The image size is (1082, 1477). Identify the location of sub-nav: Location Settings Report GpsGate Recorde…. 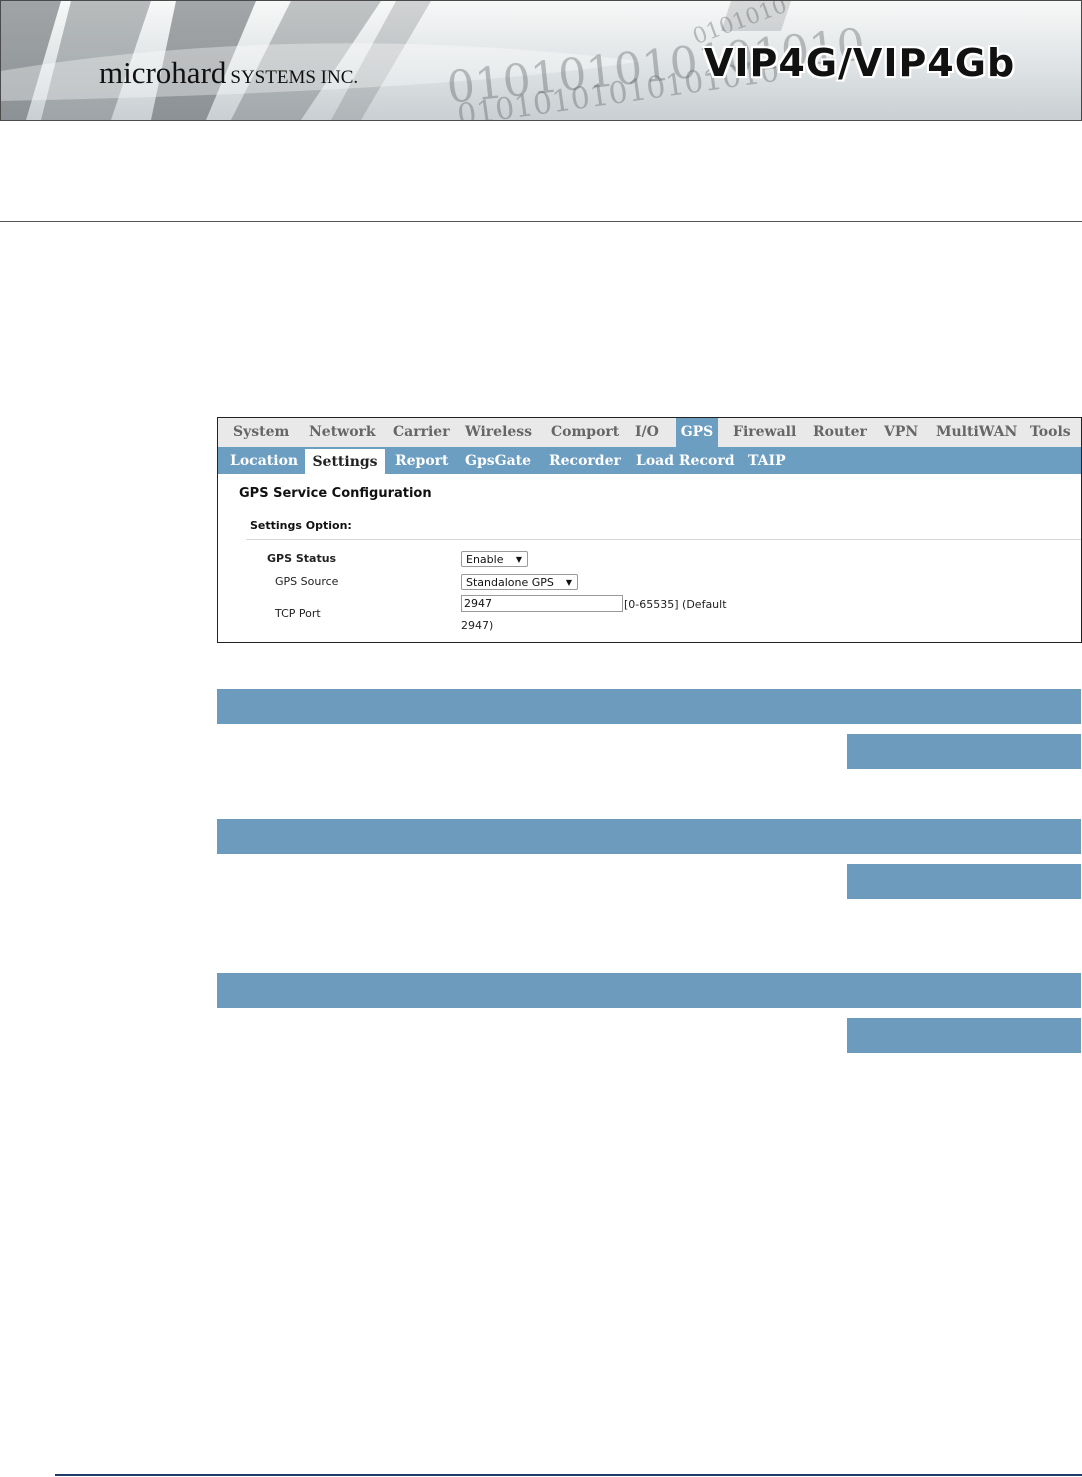
(649, 460).